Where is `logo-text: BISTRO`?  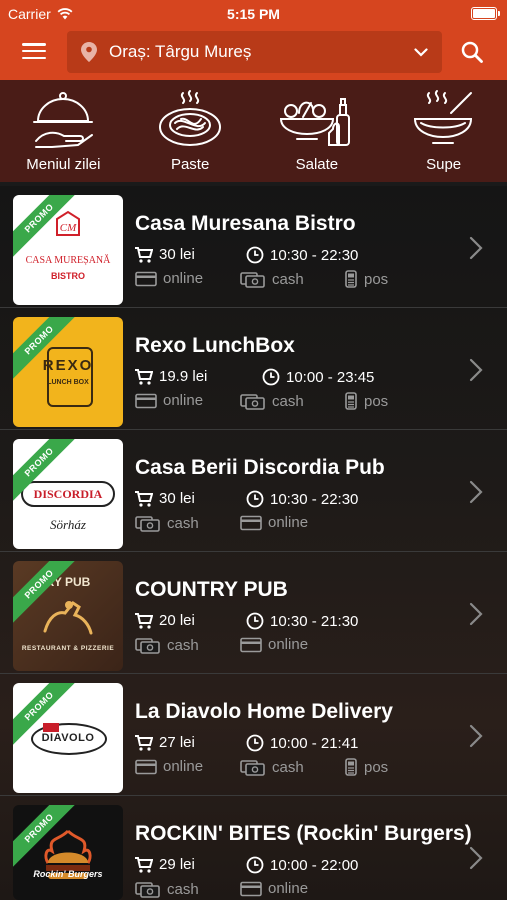
logo-text: BISTRO is located at coordinates (67, 276).